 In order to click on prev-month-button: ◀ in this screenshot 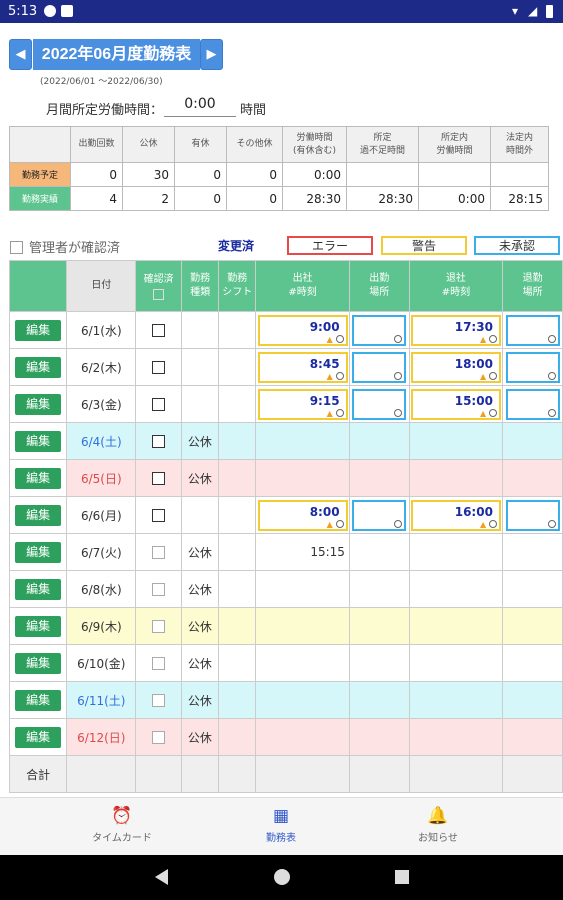, I will do `click(20, 54)`.